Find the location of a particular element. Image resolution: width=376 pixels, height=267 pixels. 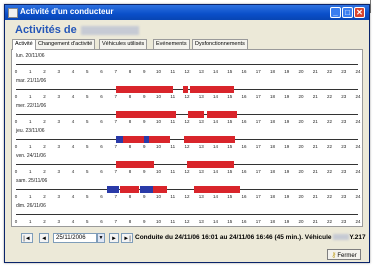

hour-tick-label: 15 is located at coordinates (230, 121).